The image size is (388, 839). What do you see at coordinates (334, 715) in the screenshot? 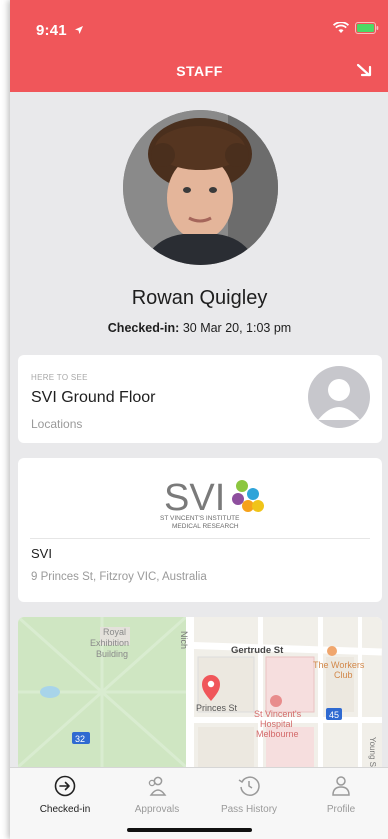
I see `map-route-45: 45` at bounding box center [334, 715].